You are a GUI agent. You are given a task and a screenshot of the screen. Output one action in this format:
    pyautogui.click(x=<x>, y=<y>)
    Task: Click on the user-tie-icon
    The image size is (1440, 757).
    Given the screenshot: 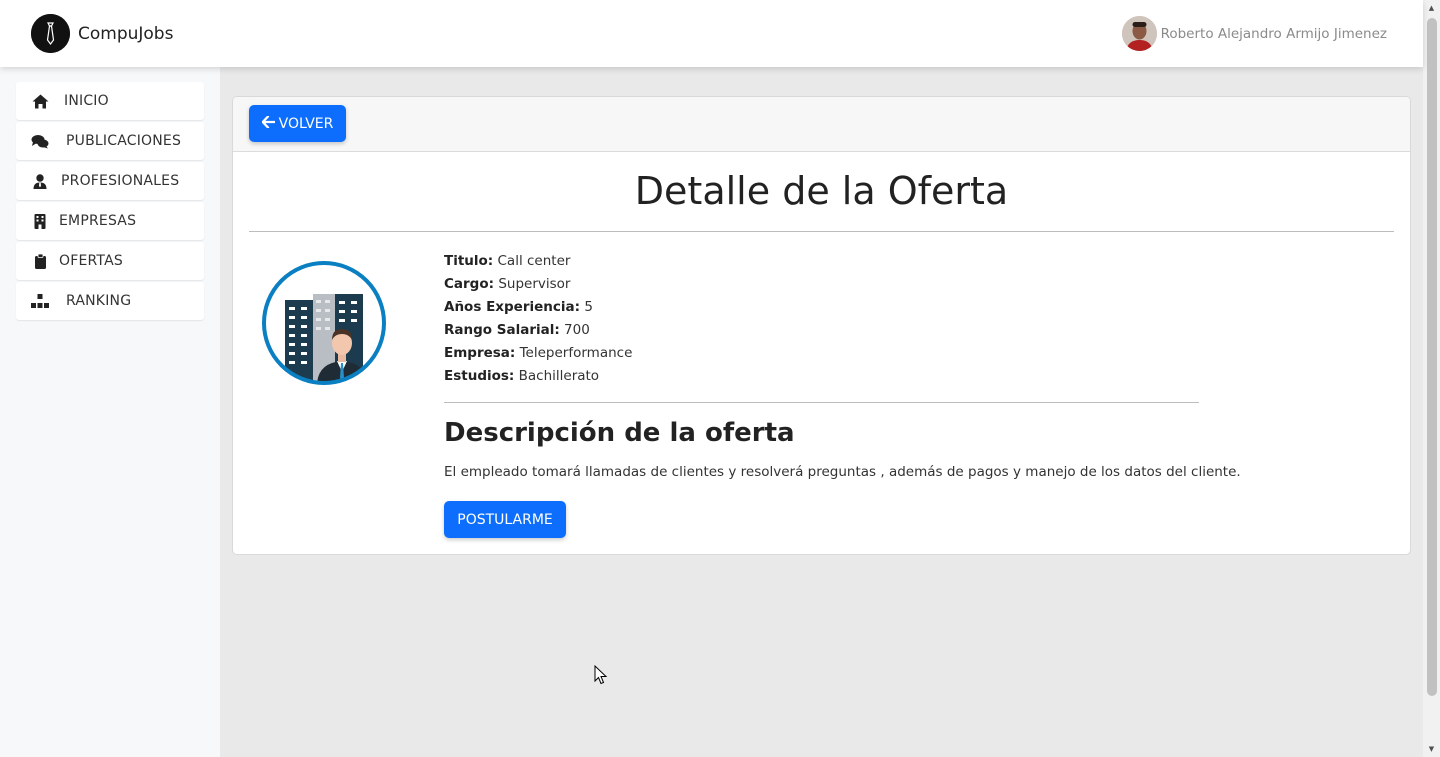 What is the action you would take?
    pyautogui.click(x=40, y=181)
    